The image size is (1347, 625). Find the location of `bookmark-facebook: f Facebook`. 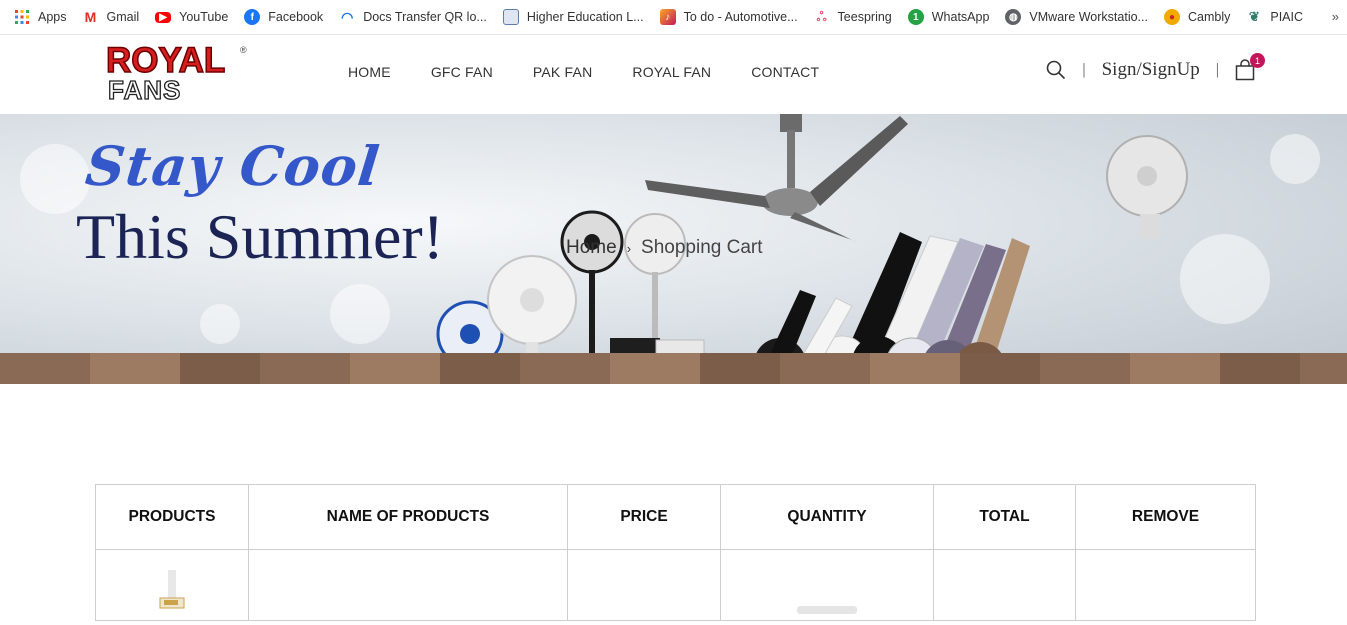

bookmark-facebook: f Facebook is located at coordinates (283, 17).